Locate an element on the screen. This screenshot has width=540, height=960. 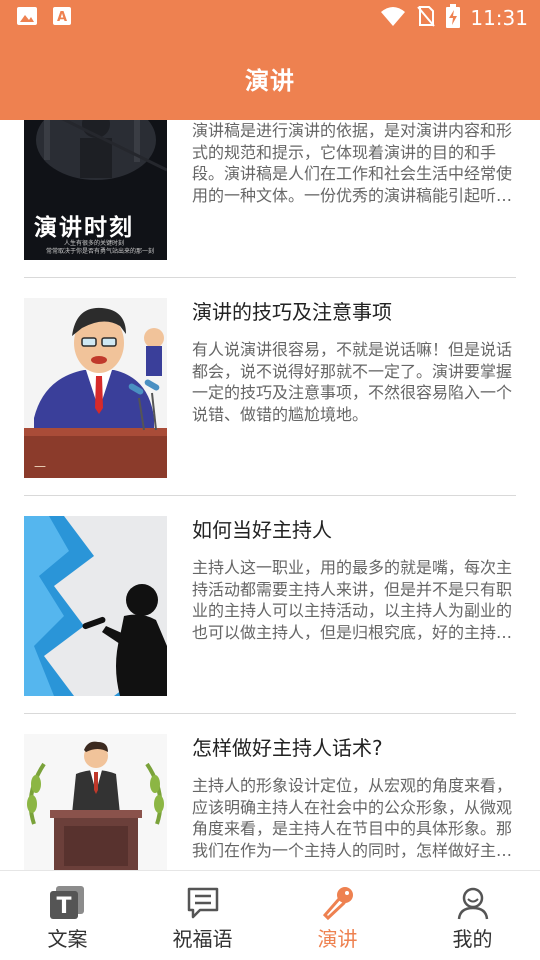
font-a-icon: A is located at coordinates (62, 18).